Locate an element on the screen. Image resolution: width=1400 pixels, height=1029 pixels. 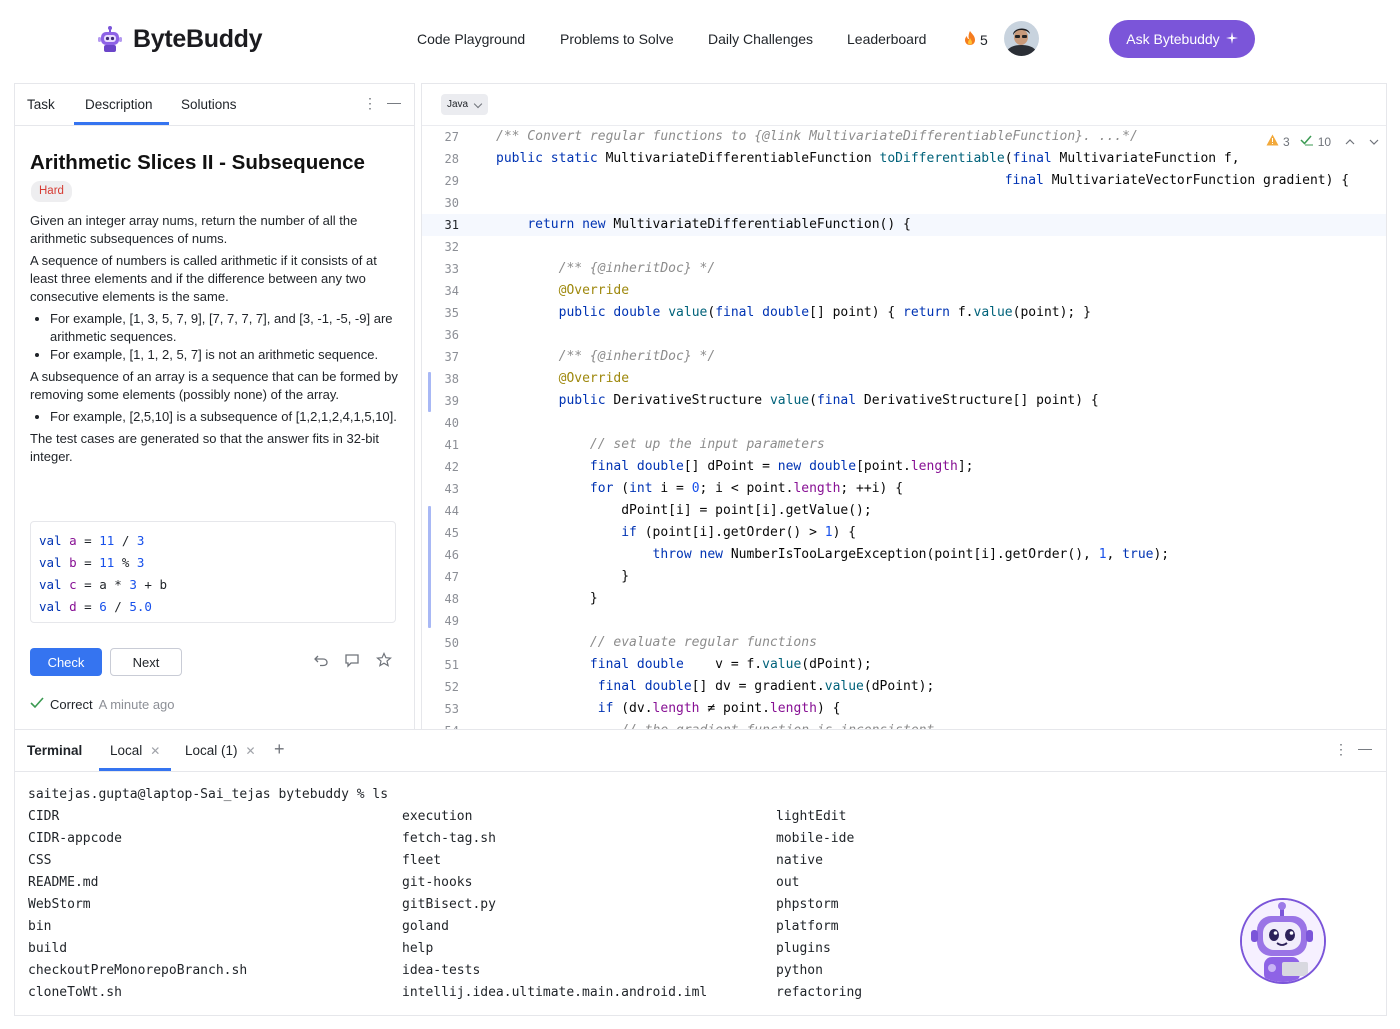
terminal-file-entry: README.md is located at coordinates (63, 882).